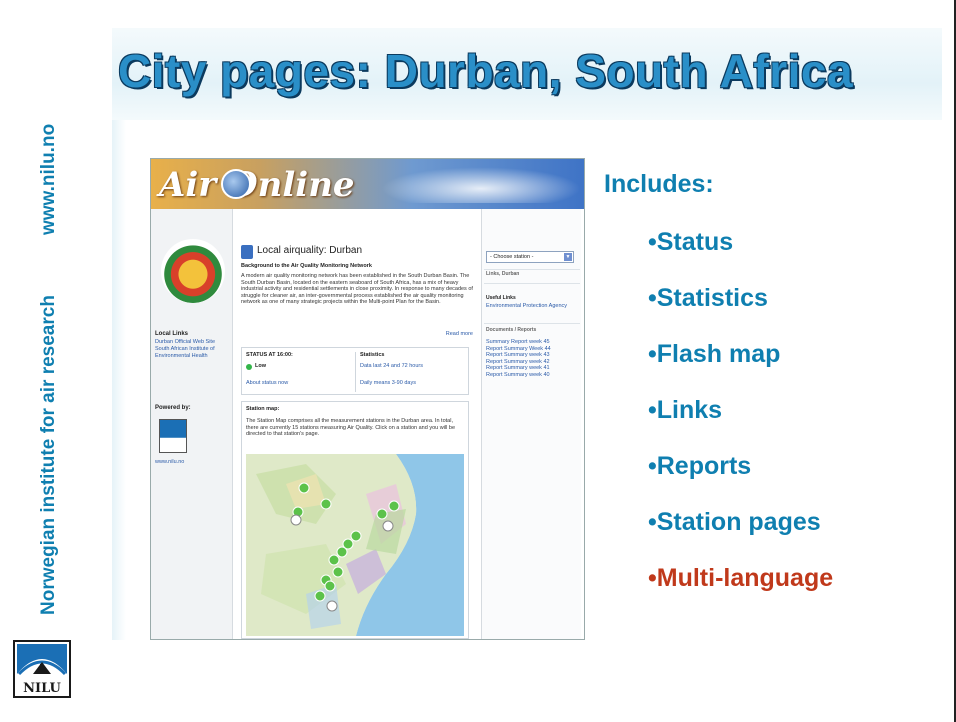  Describe the element at coordinates (42, 669) in the screenshot. I see `nilu-logo-icon: NILU` at that location.